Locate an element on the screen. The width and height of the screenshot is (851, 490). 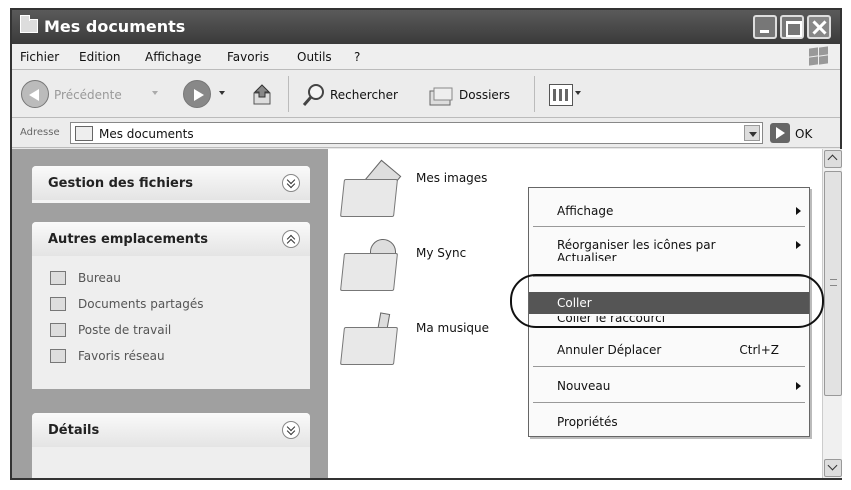
forward-arrow-icon is located at coordinates (197, 94).